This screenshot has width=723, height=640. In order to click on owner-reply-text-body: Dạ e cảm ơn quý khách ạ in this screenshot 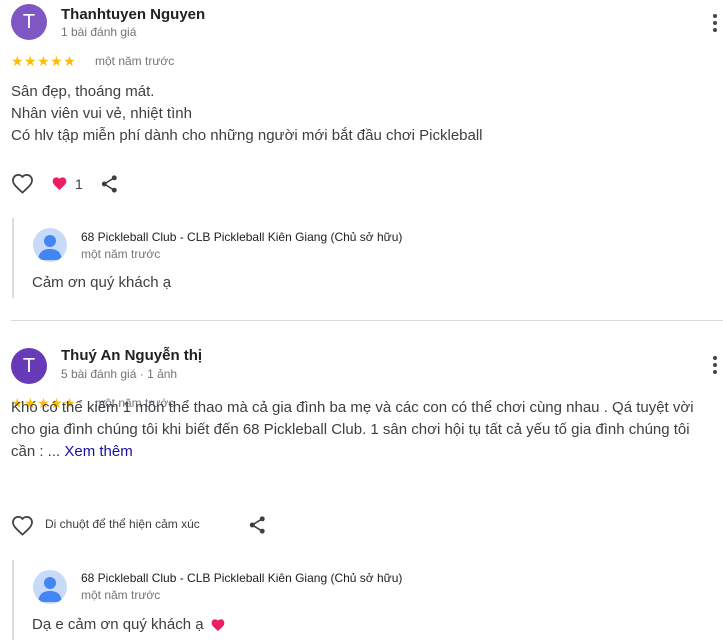, I will do `click(118, 624)`.